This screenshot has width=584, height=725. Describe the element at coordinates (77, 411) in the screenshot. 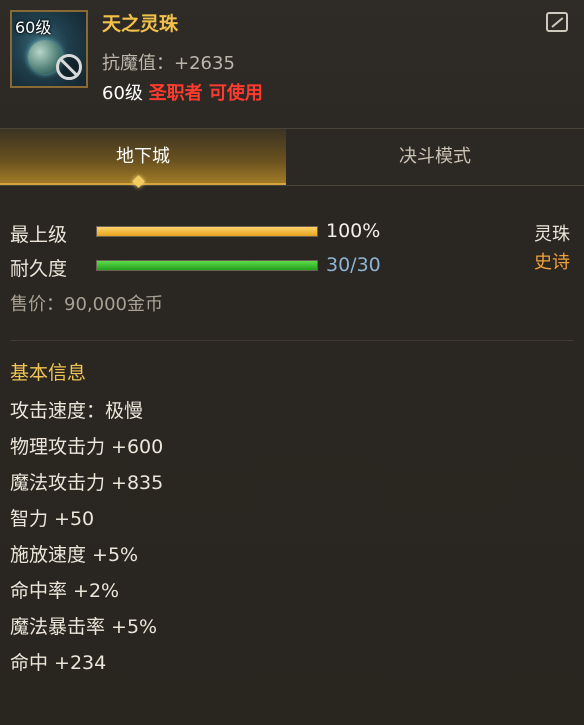

I see `attribute-item: 攻击速度：极慢` at that location.